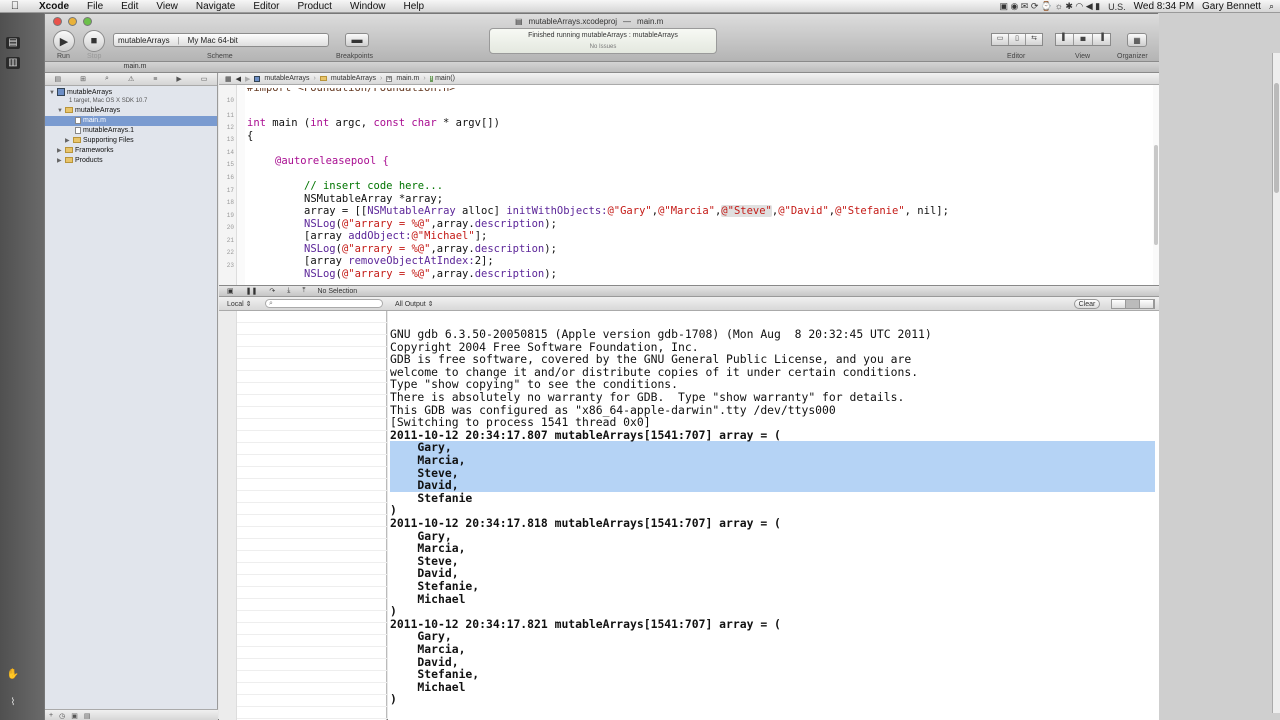 The width and height of the screenshot is (1280, 720). I want to click on spotlight-icon: ⌕, so click(1271, 6).